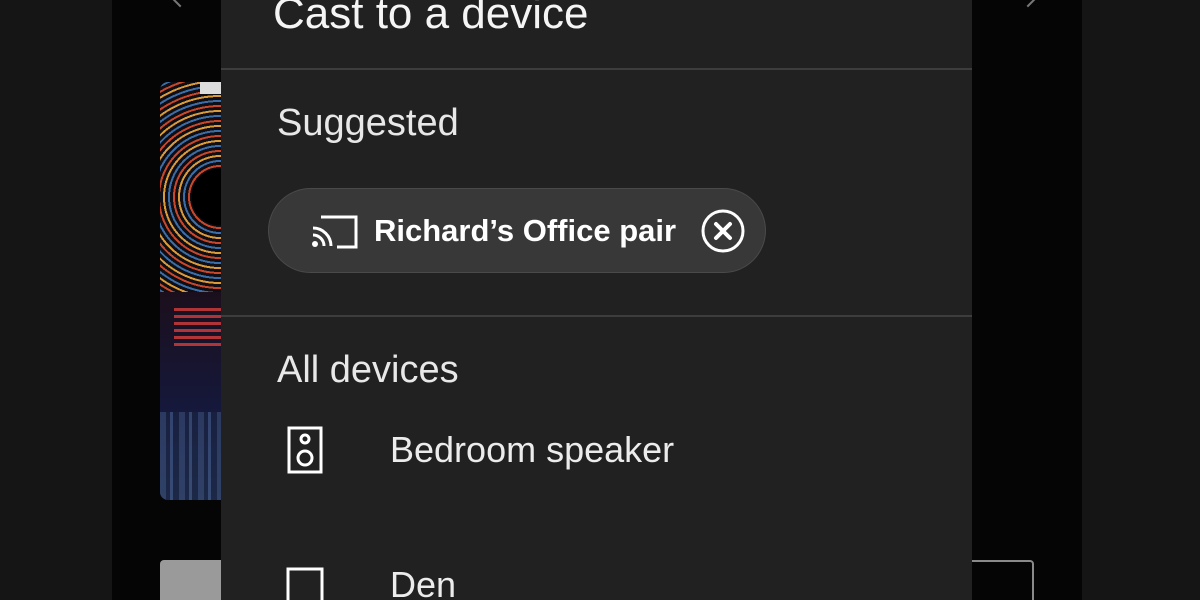 This screenshot has width=1200, height=600. What do you see at coordinates (305, 583) in the screenshot?
I see `tv-icon` at bounding box center [305, 583].